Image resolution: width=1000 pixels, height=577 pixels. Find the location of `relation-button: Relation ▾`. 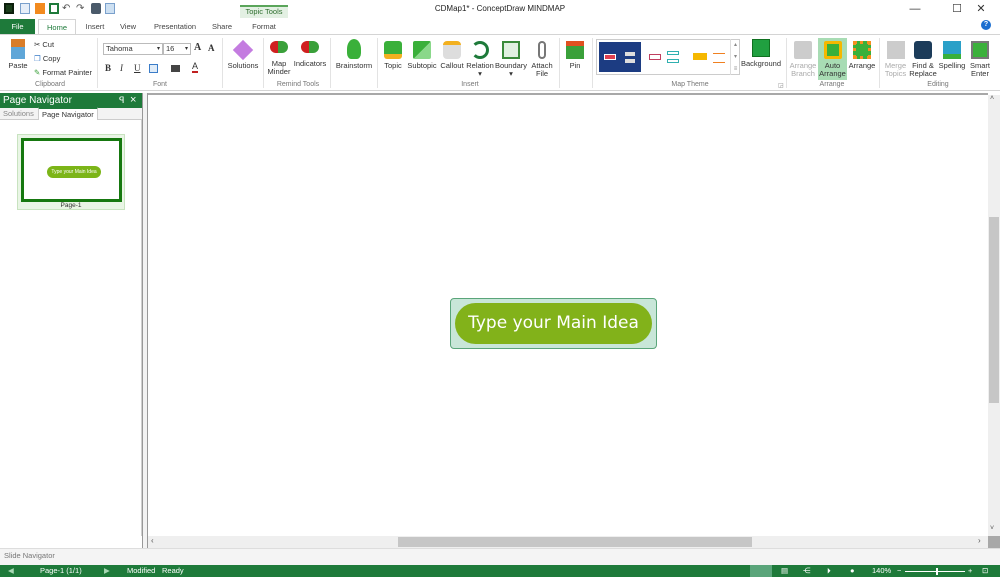

relation-button: Relation ▾ is located at coordinates (480, 59).